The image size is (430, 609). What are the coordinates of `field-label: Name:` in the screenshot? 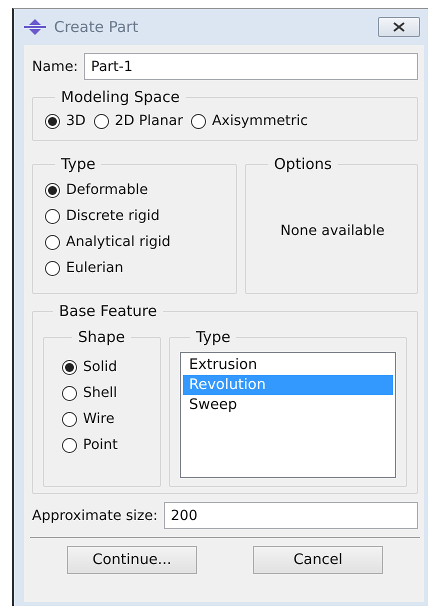 It's located at (55, 66).